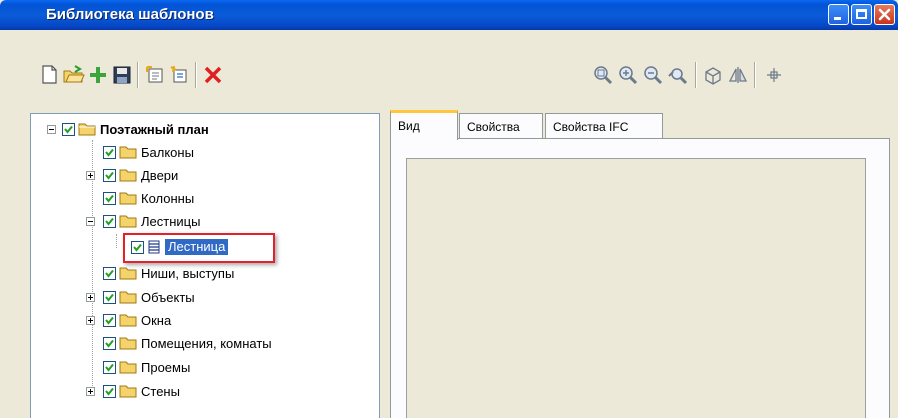  Describe the element at coordinates (98, 75) in the screenshot. I see `add-icon` at that location.